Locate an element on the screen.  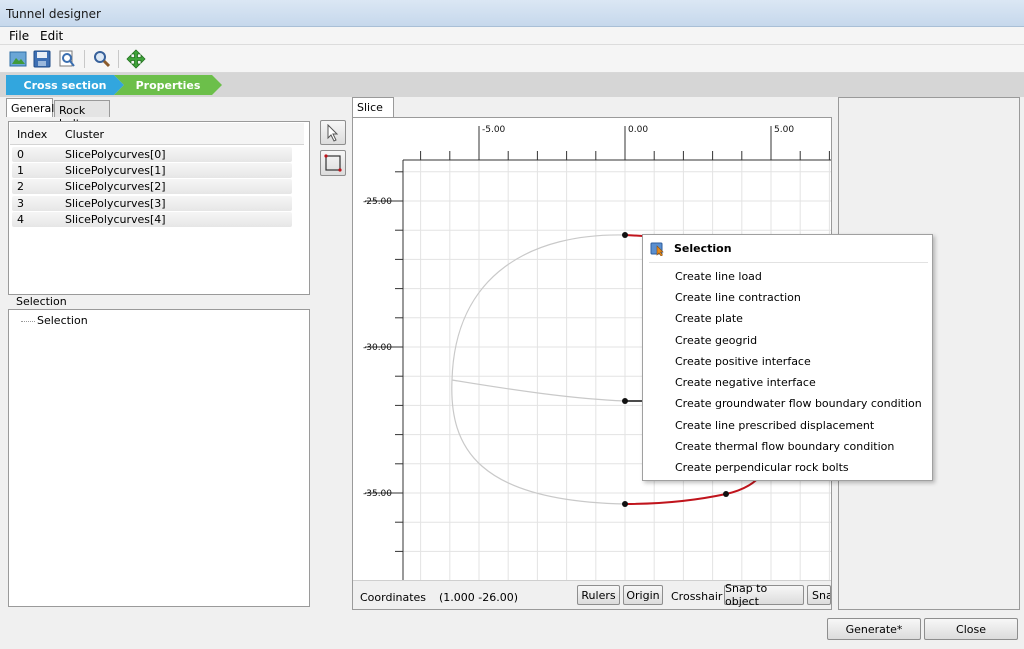
tab-general: General is located at coordinates (30, 107).